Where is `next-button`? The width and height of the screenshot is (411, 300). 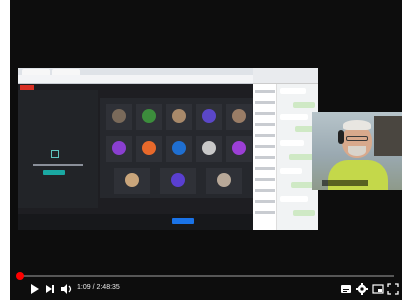
next-button is located at coordinates (50, 289).